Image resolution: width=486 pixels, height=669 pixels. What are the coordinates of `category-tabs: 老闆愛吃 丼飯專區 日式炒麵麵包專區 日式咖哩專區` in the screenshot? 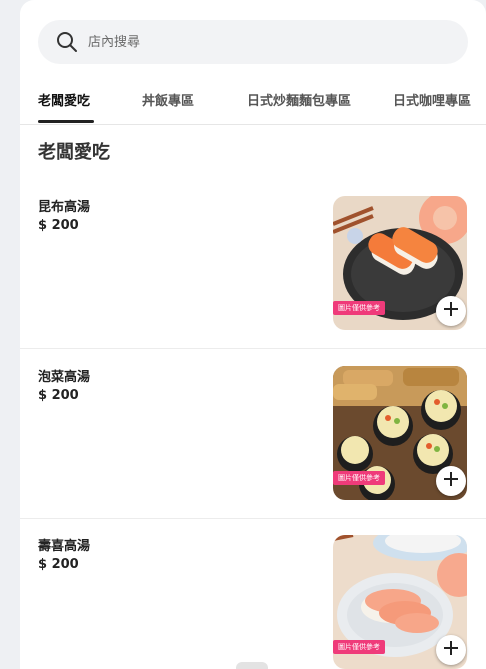 It's located at (253, 101).